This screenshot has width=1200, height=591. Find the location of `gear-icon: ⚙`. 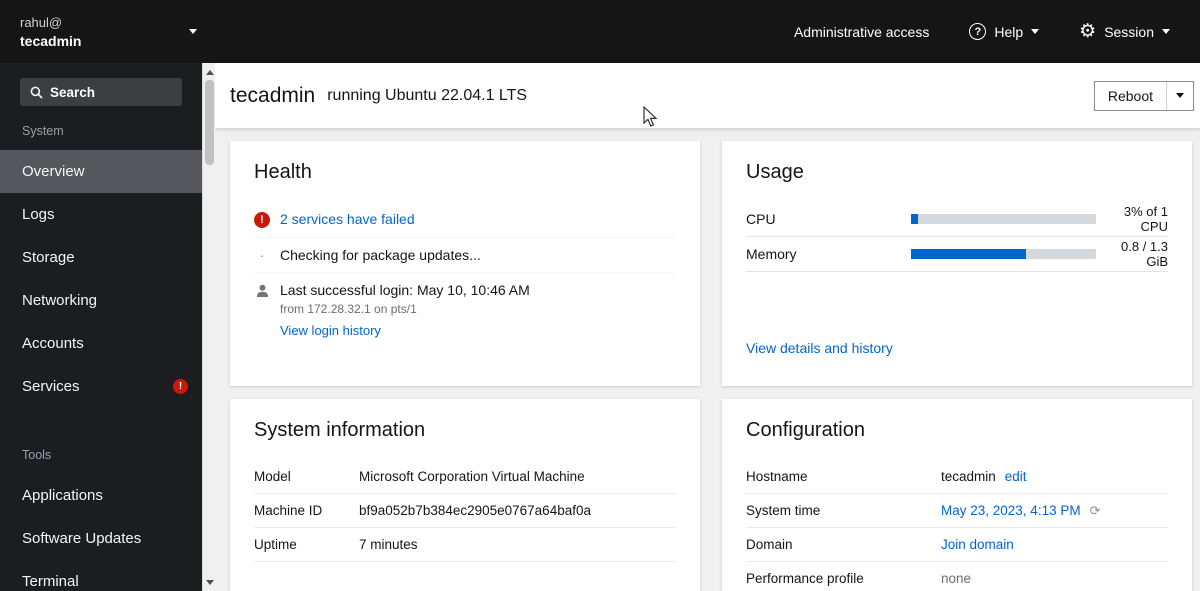

gear-icon: ⚙ is located at coordinates (1088, 31).